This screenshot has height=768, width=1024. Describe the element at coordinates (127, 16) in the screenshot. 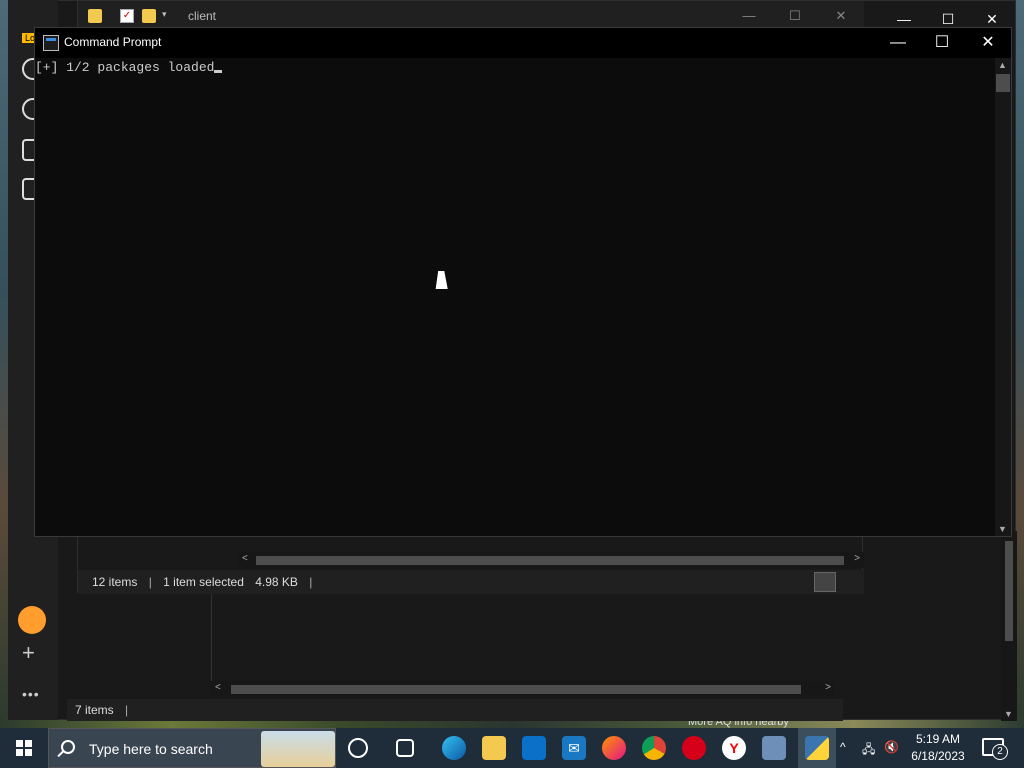

I see `properties-icon: ✓` at that location.